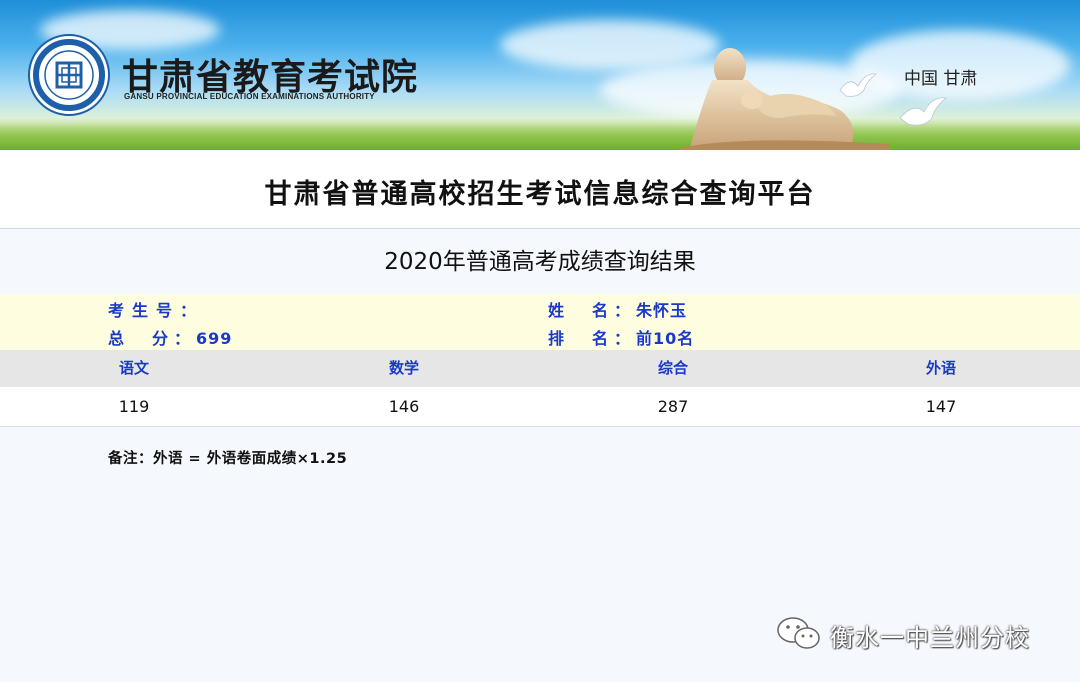  I want to click on emblem-icon, so click(69, 75).